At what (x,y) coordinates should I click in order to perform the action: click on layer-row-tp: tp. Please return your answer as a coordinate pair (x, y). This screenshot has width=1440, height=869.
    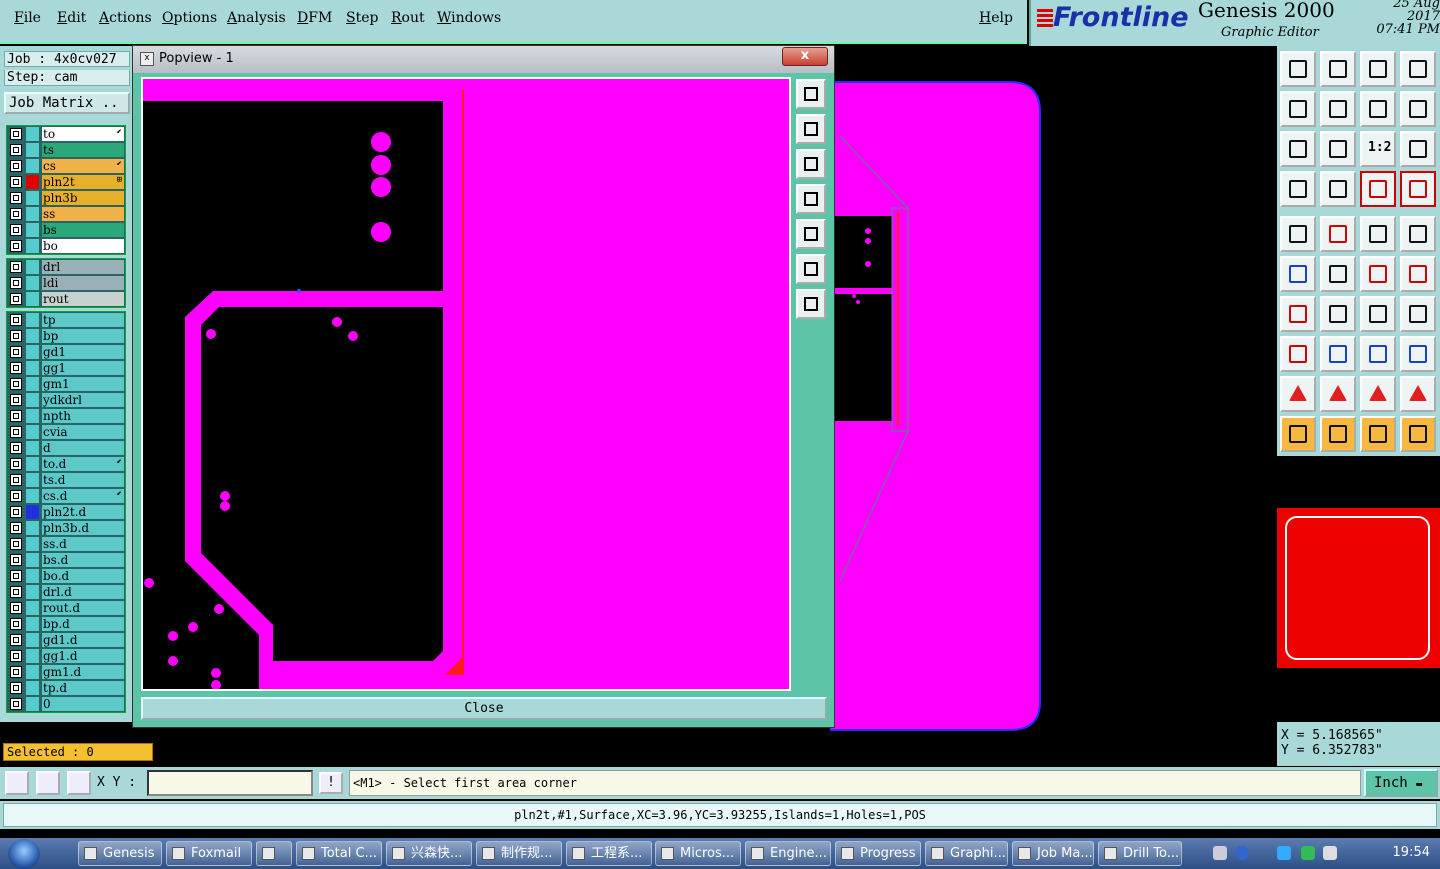
    Looking at the image, I should click on (66, 320).